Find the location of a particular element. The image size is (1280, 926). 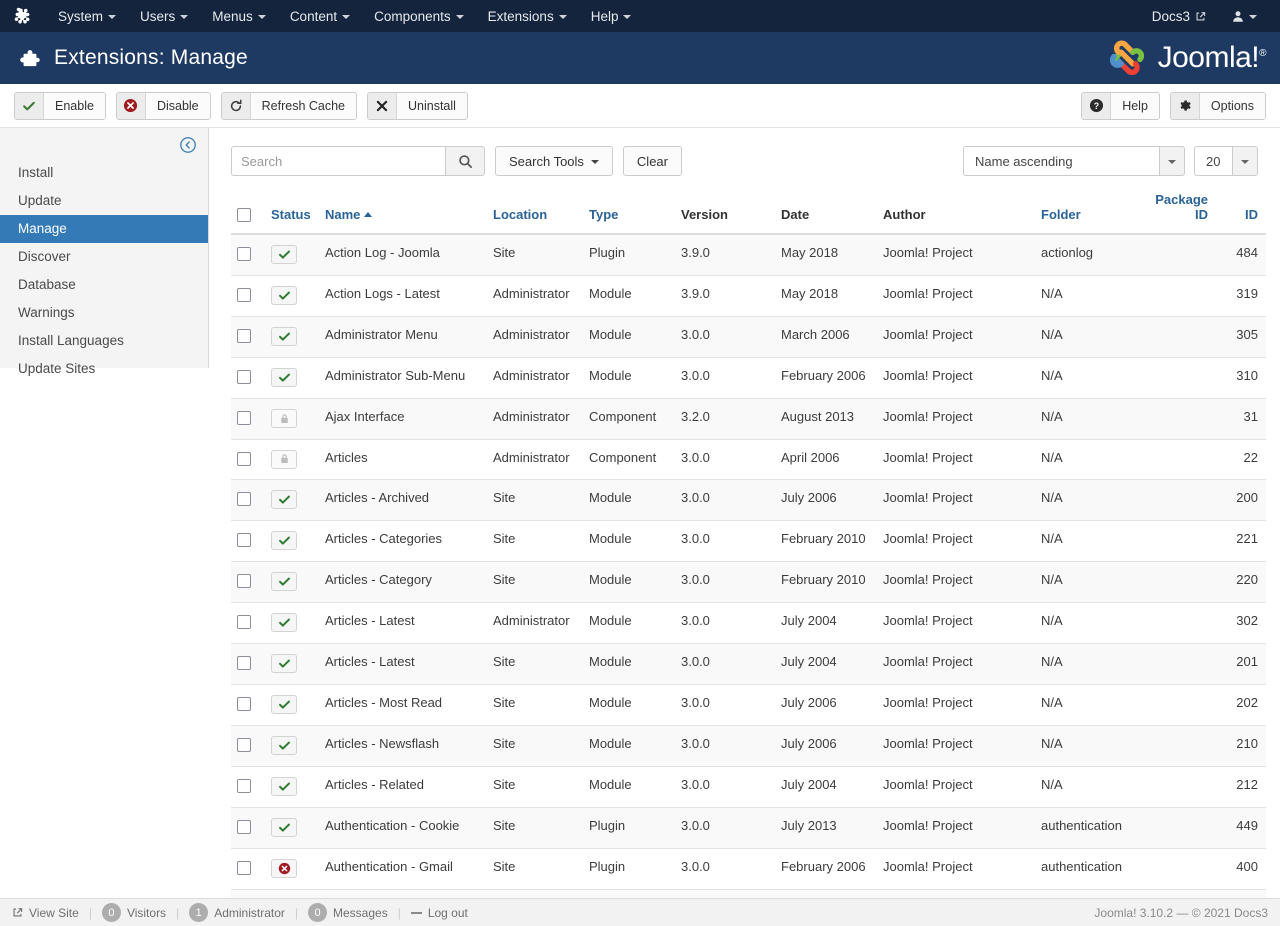

enable-button: Enable is located at coordinates (60, 105).